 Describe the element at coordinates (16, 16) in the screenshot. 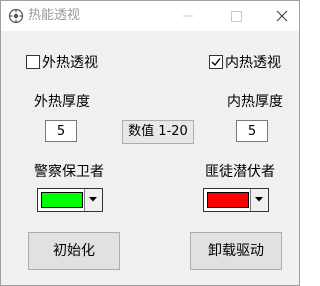

I see `app-icon` at that location.